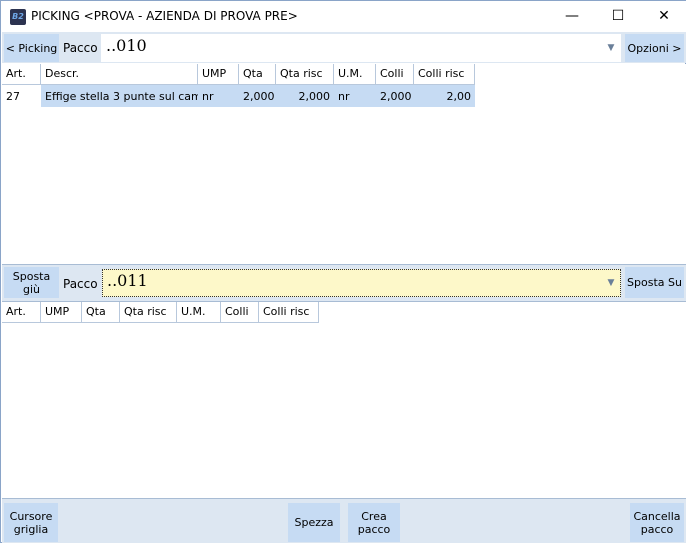  Describe the element at coordinates (314, 522) in the screenshot. I see `split-button: Spezza` at that location.